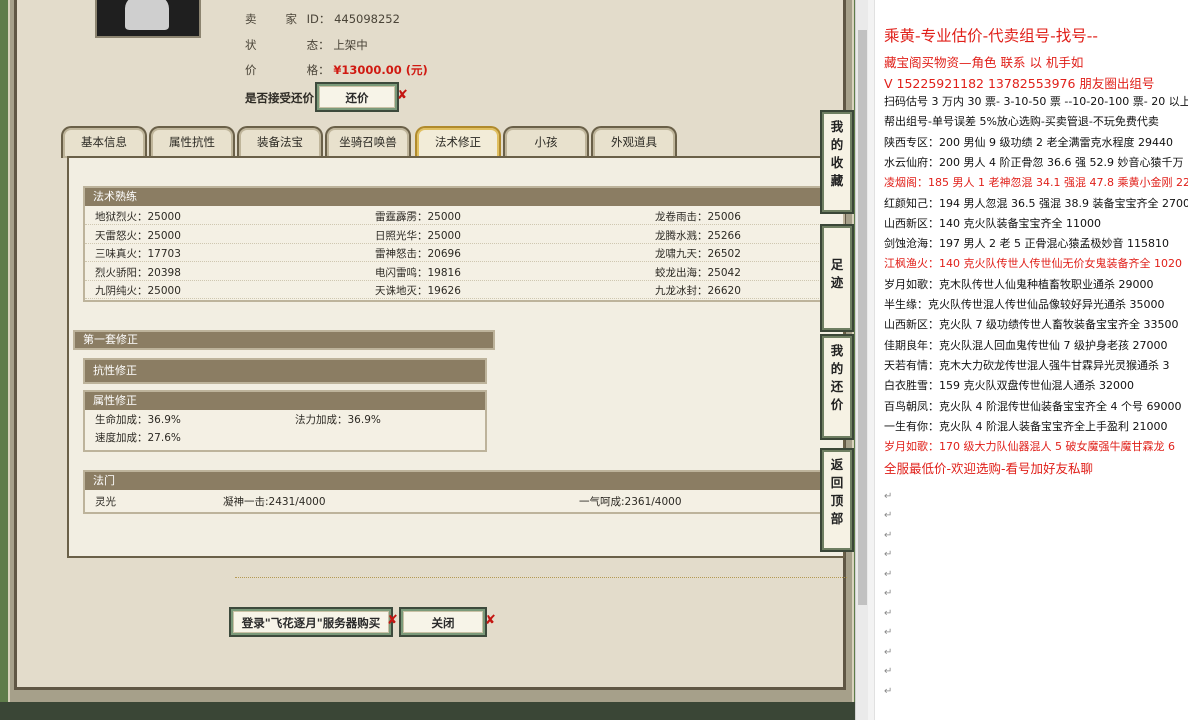  Describe the element at coordinates (837, 180) in the screenshot. I see `side-button-char: 藏` at that location.